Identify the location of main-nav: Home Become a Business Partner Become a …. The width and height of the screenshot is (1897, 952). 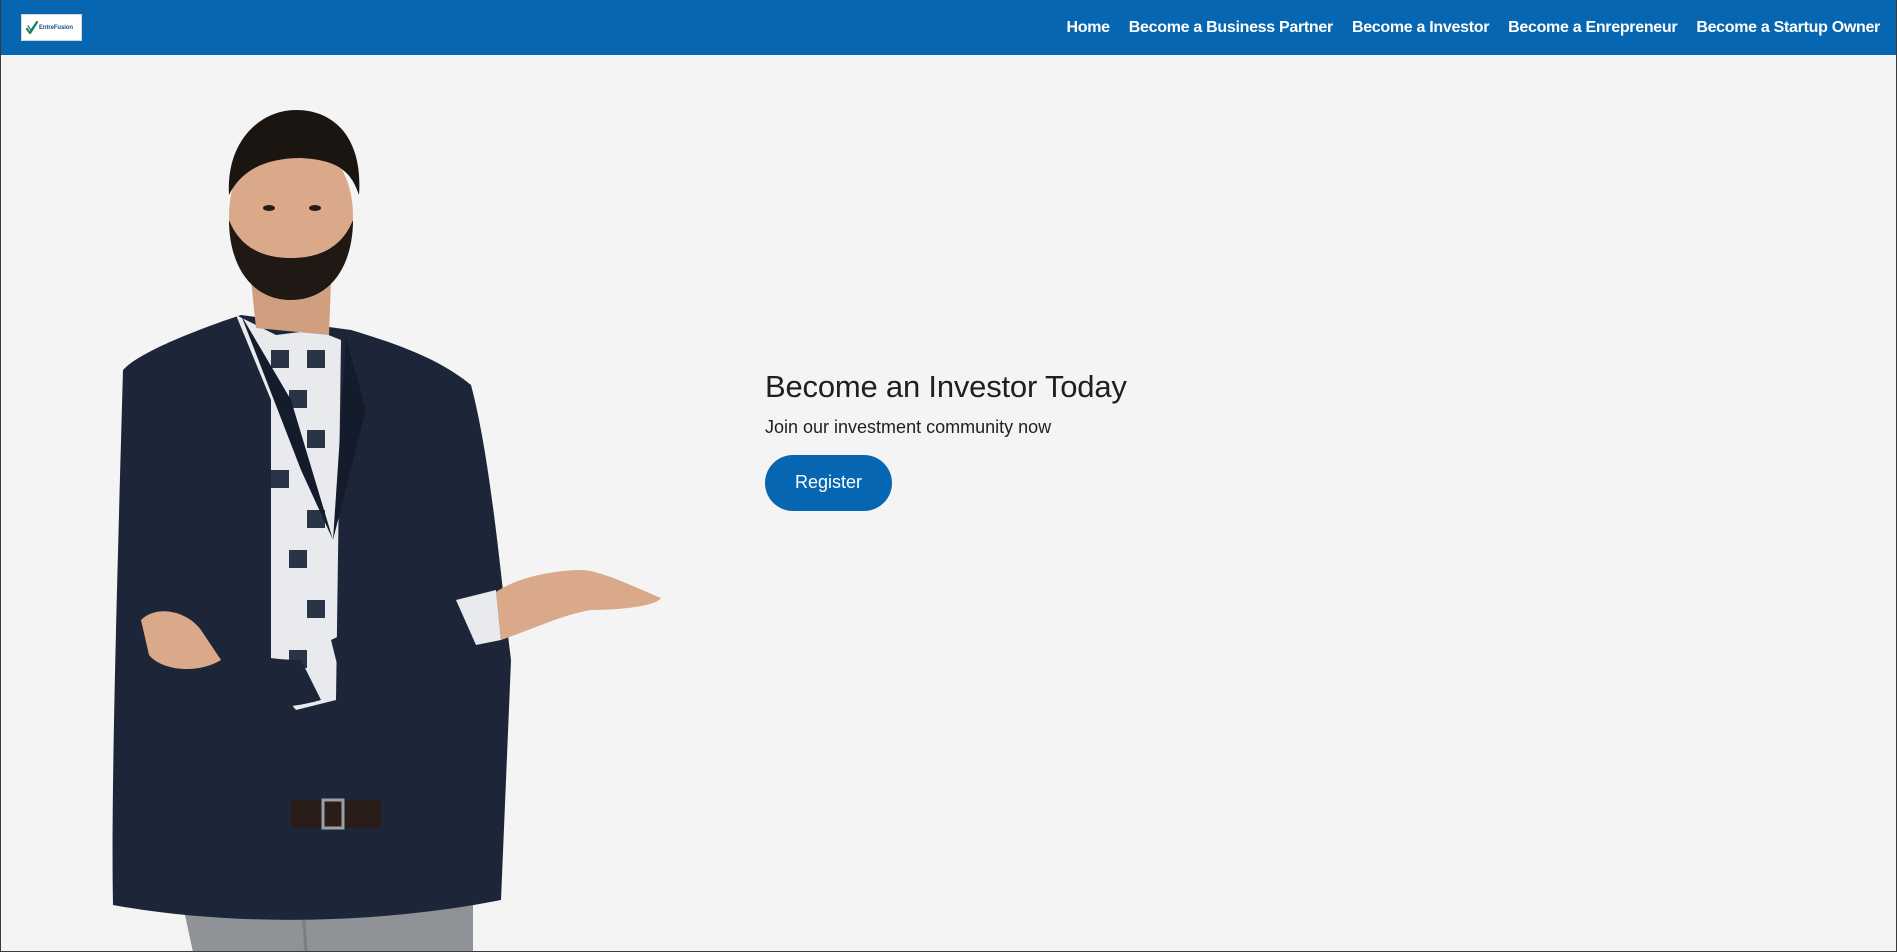
(1474, 27).